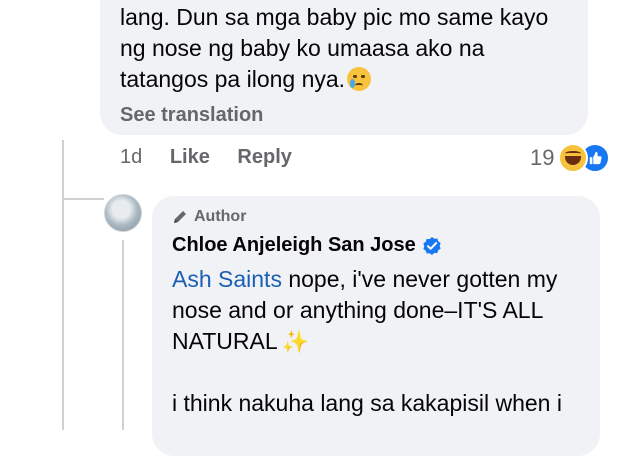  I want to click on reply-line-text: NATURAL, so click(225, 341).